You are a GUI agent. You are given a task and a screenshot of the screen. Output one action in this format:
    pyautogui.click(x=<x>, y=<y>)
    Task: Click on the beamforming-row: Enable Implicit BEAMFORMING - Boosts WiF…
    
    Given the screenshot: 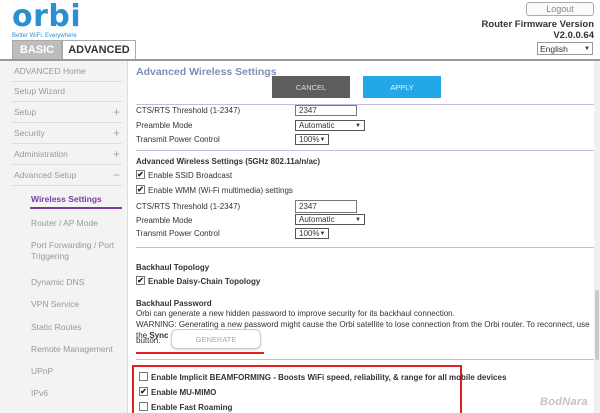 What is the action you would take?
    pyautogui.click(x=322, y=377)
    